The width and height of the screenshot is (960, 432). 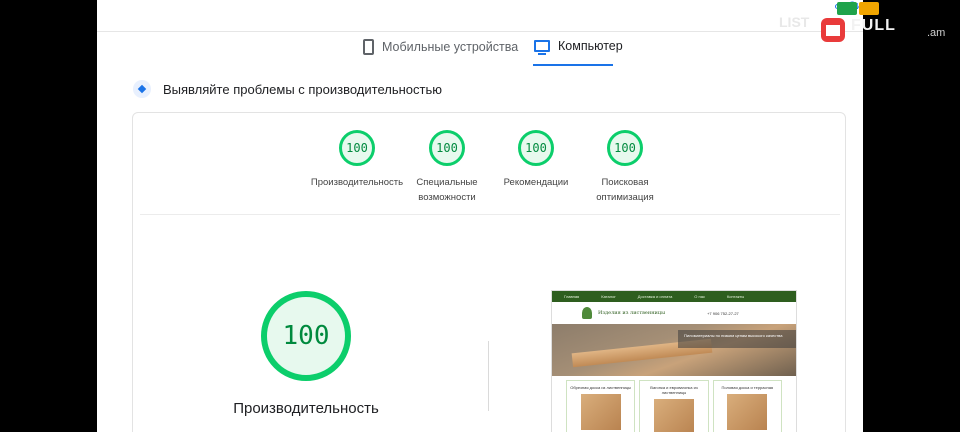 I want to click on watermark-domain-text: .am, so click(x=936, y=33).